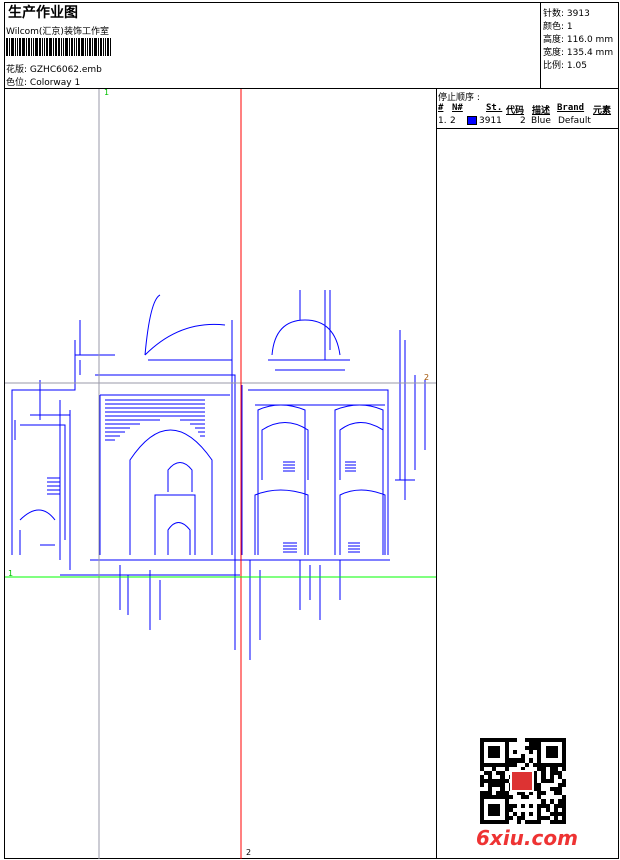  What do you see at coordinates (203, 476) in the screenshot?
I see `fill-stitching` at bounding box center [203, 476].